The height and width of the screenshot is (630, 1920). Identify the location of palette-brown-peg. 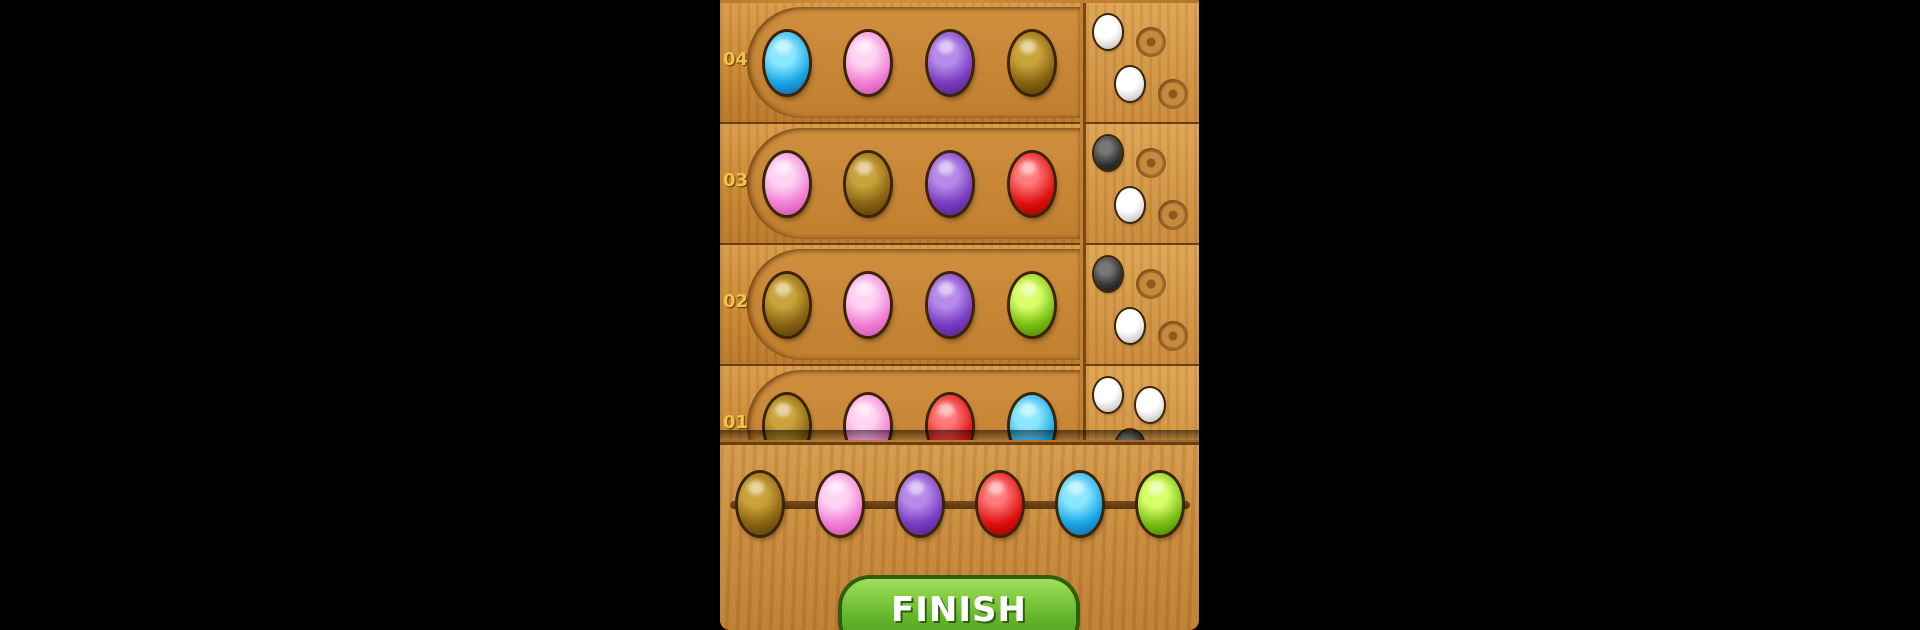
(760, 504).